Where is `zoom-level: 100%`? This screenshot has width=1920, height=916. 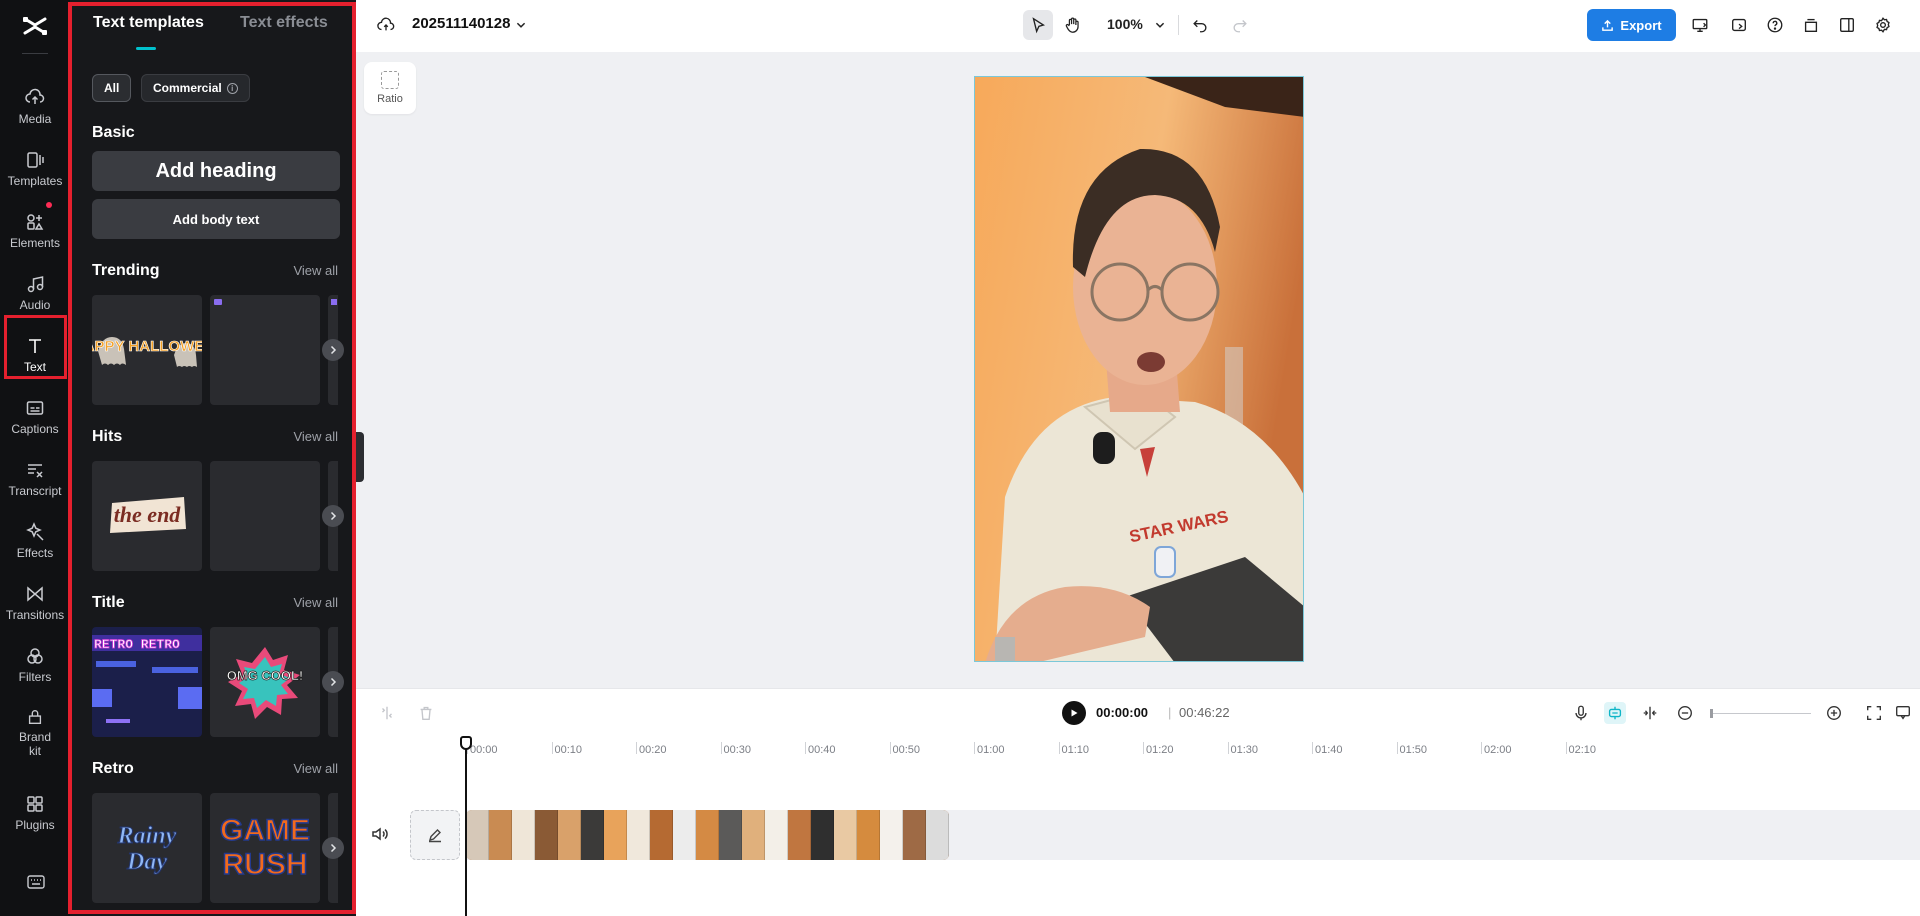
zoom-level: 100% is located at coordinates (1125, 24).